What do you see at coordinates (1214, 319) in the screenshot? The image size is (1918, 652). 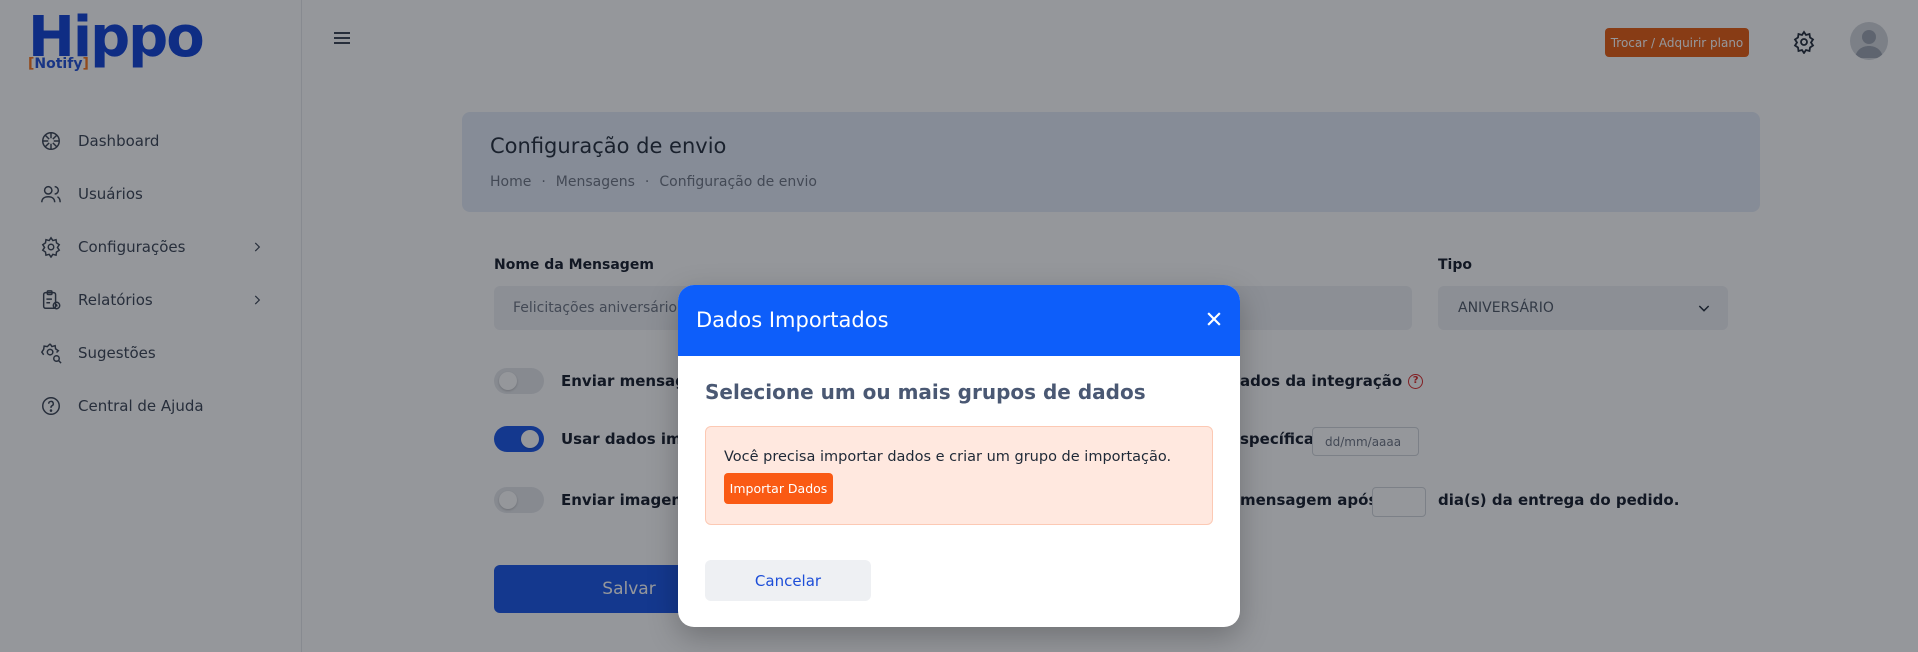 I see `close-icon` at bounding box center [1214, 319].